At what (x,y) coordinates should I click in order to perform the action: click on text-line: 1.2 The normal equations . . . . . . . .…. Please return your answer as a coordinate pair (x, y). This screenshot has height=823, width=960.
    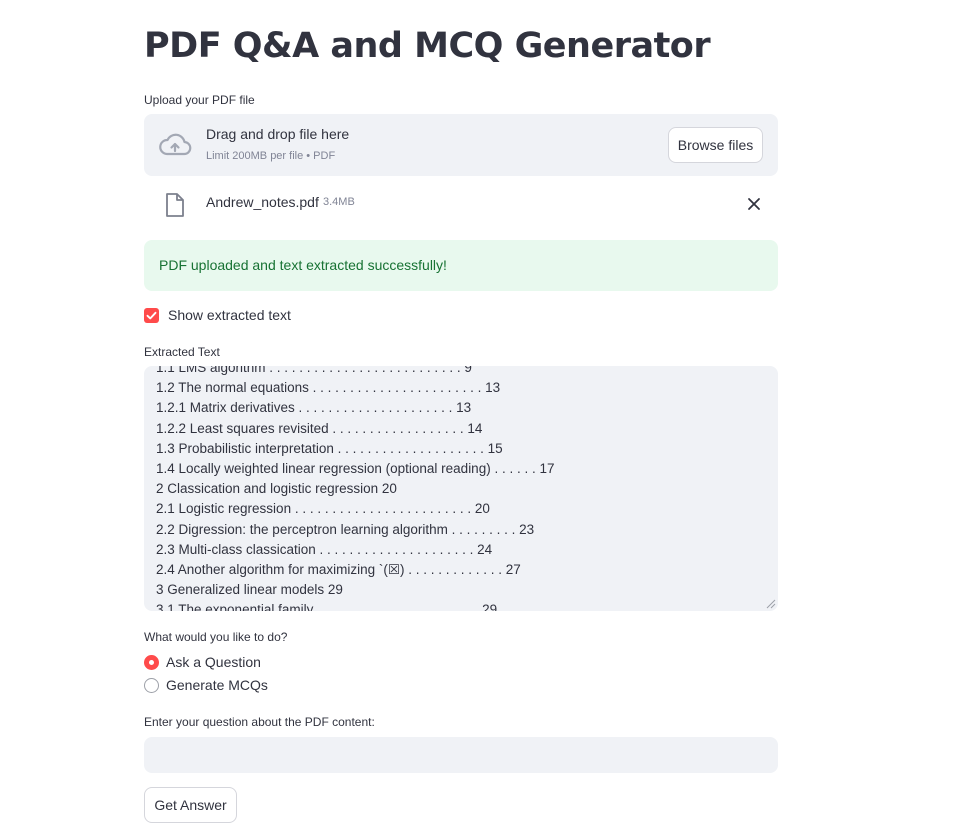
    Looking at the image, I should click on (328, 388).